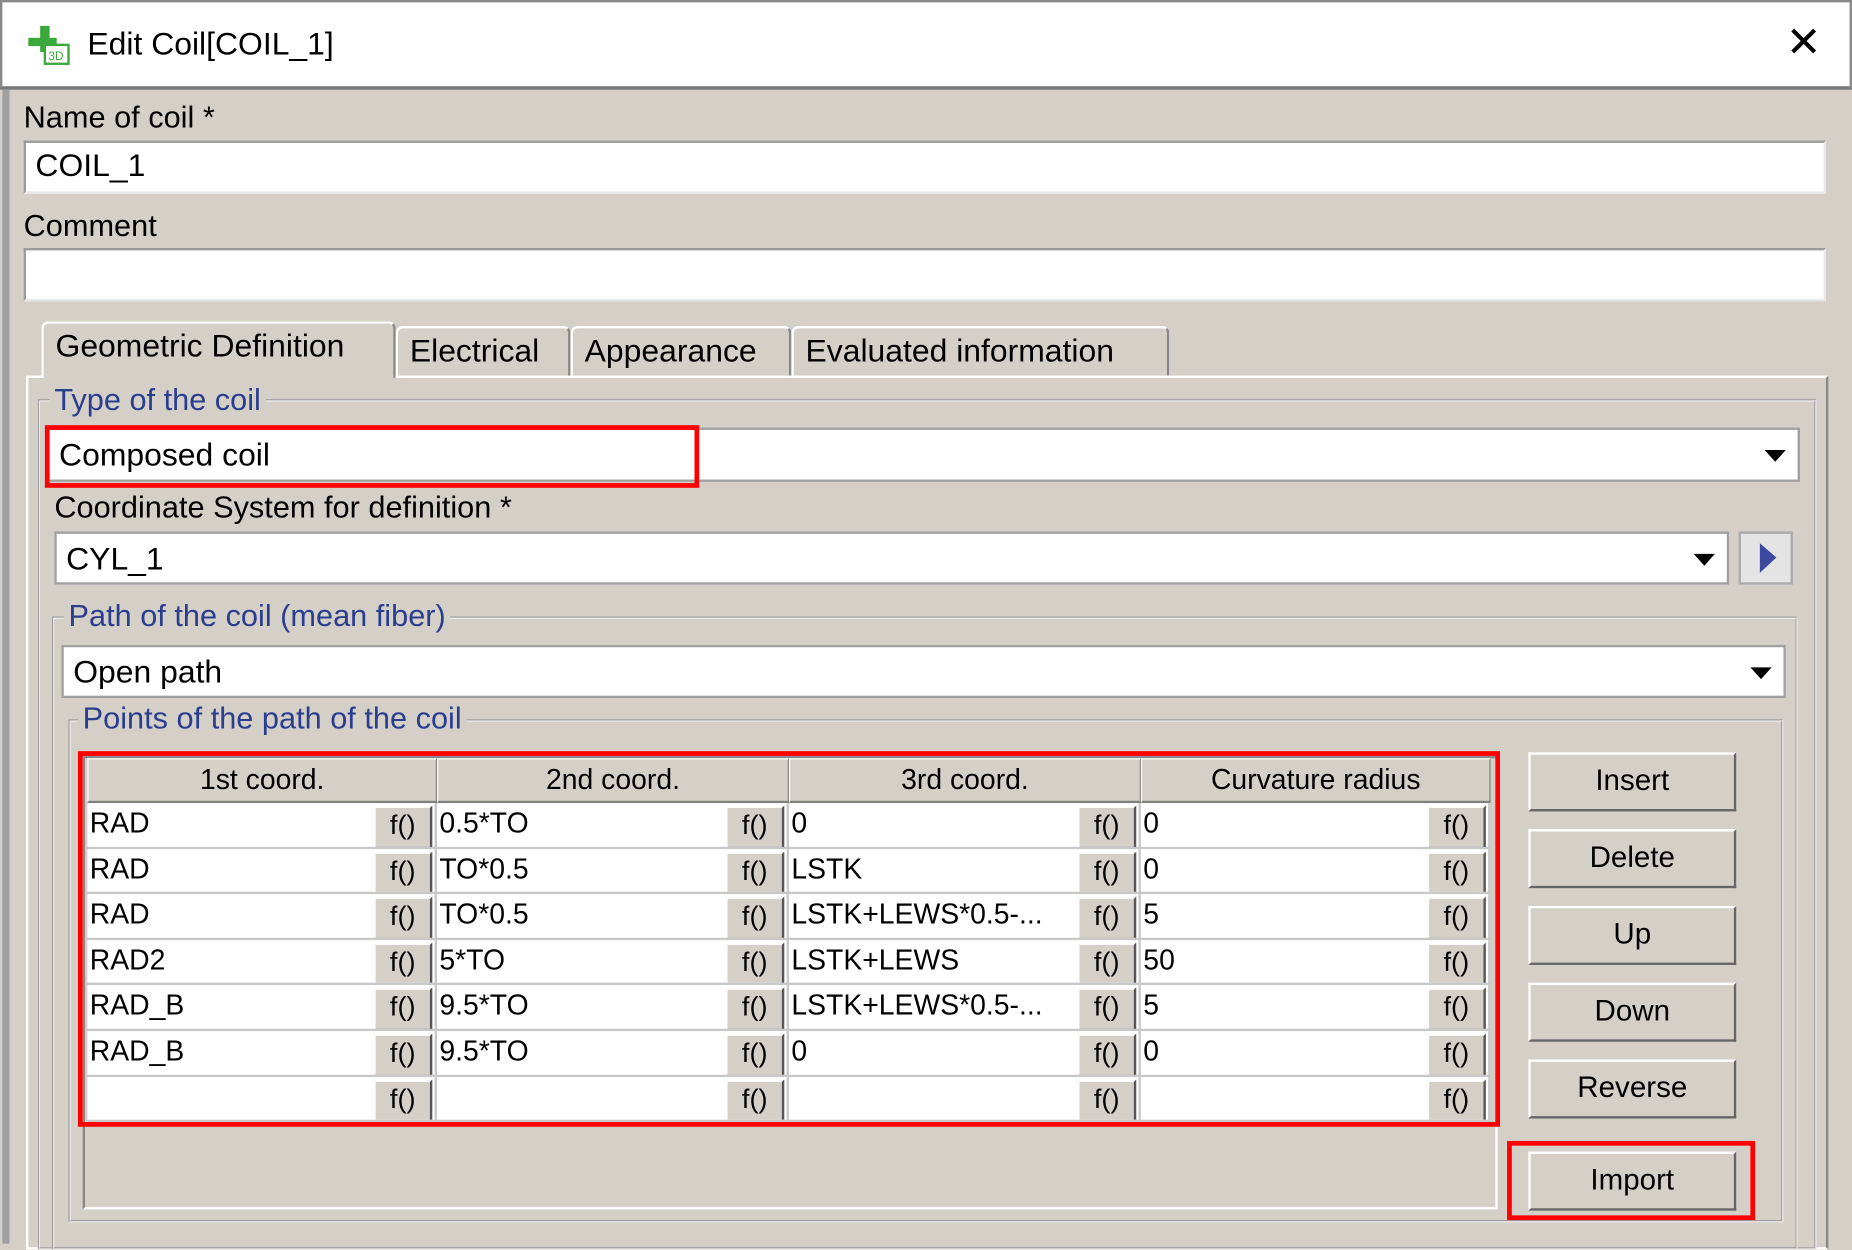  What do you see at coordinates (1315, 962) in the screenshot?
I see `table-cell-curvature-radius: 50 f()` at bounding box center [1315, 962].